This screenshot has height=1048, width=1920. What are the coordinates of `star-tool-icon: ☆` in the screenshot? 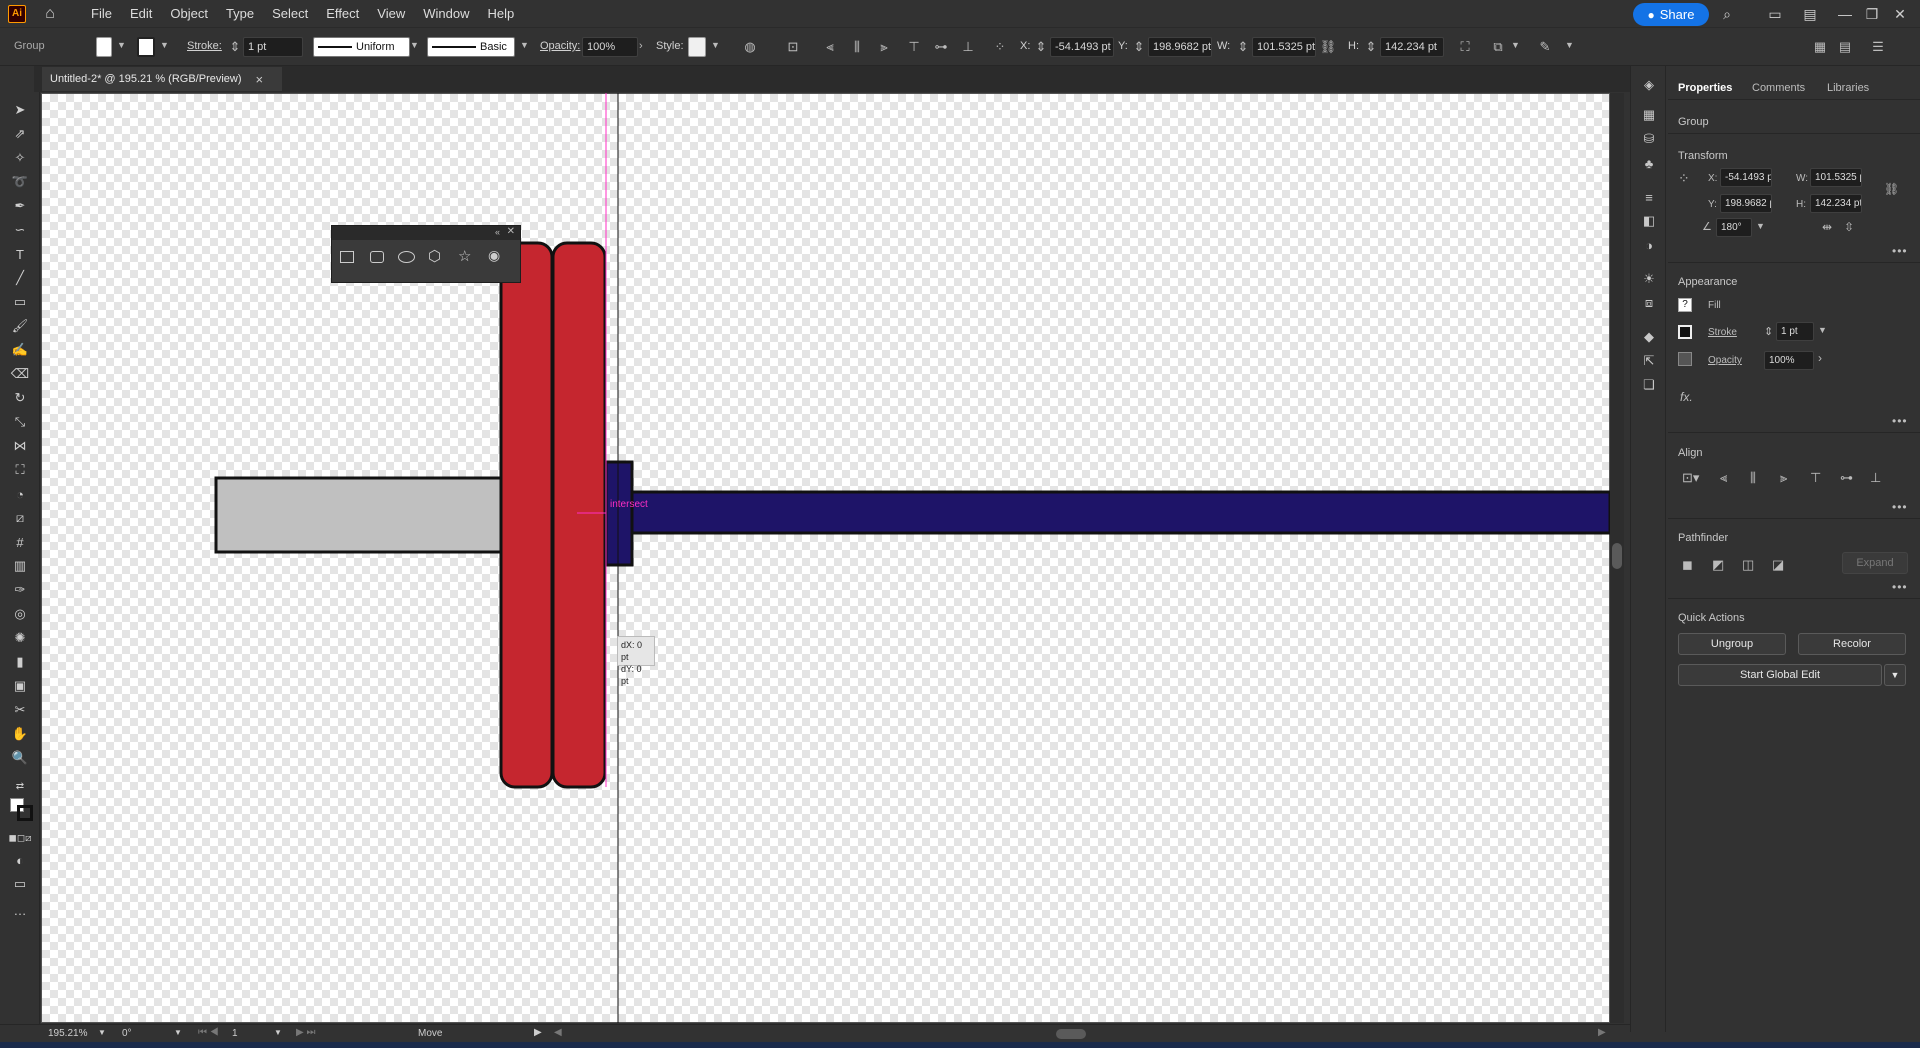 It's located at (464, 256).